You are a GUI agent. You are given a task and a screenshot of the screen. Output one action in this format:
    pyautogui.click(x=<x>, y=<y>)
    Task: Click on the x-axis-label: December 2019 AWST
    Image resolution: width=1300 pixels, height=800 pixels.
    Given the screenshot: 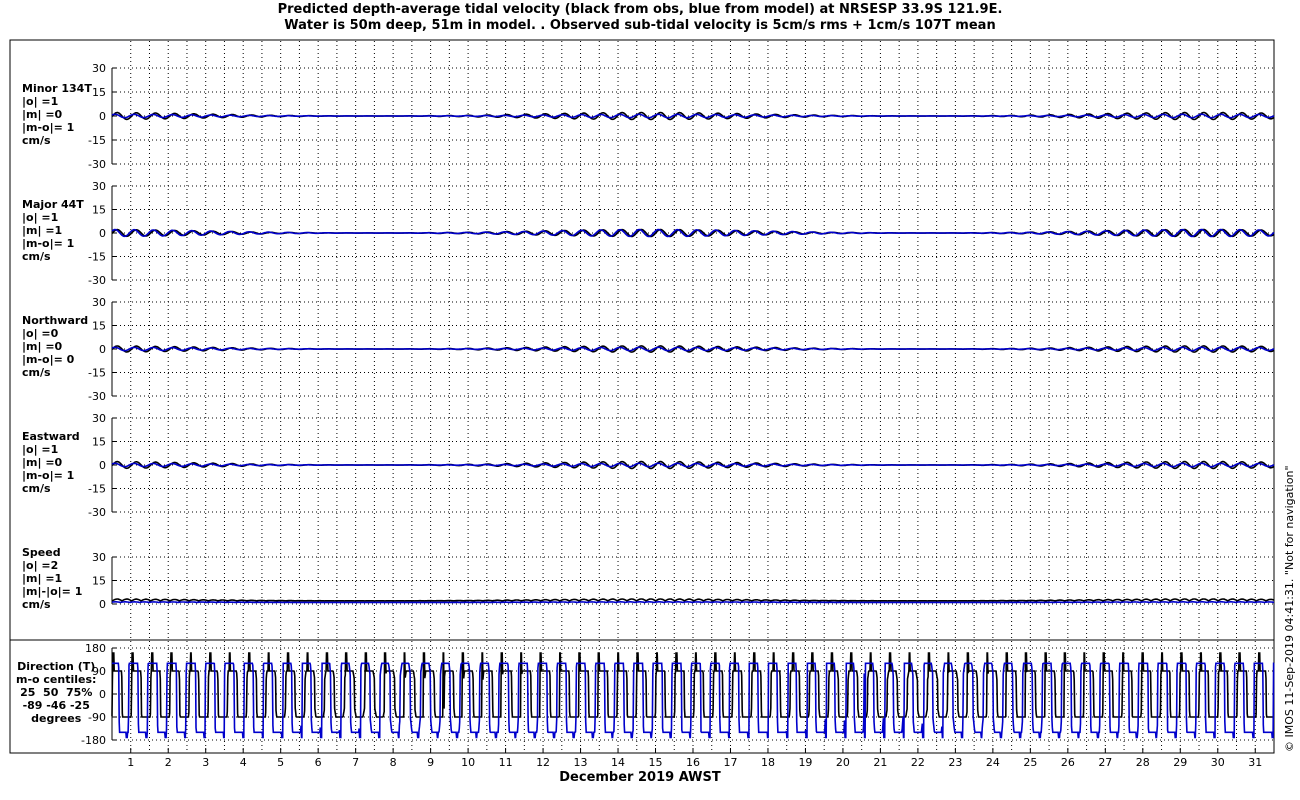 What is the action you would take?
    pyautogui.click(x=640, y=777)
    